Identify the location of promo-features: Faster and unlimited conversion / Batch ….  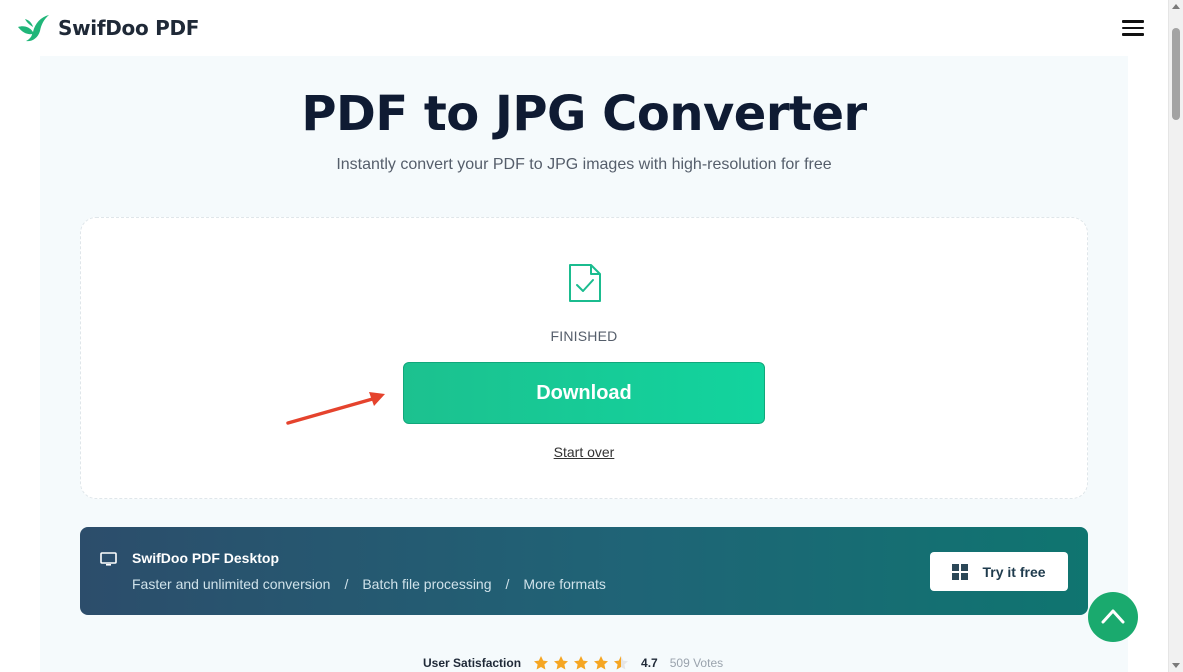
(369, 584).